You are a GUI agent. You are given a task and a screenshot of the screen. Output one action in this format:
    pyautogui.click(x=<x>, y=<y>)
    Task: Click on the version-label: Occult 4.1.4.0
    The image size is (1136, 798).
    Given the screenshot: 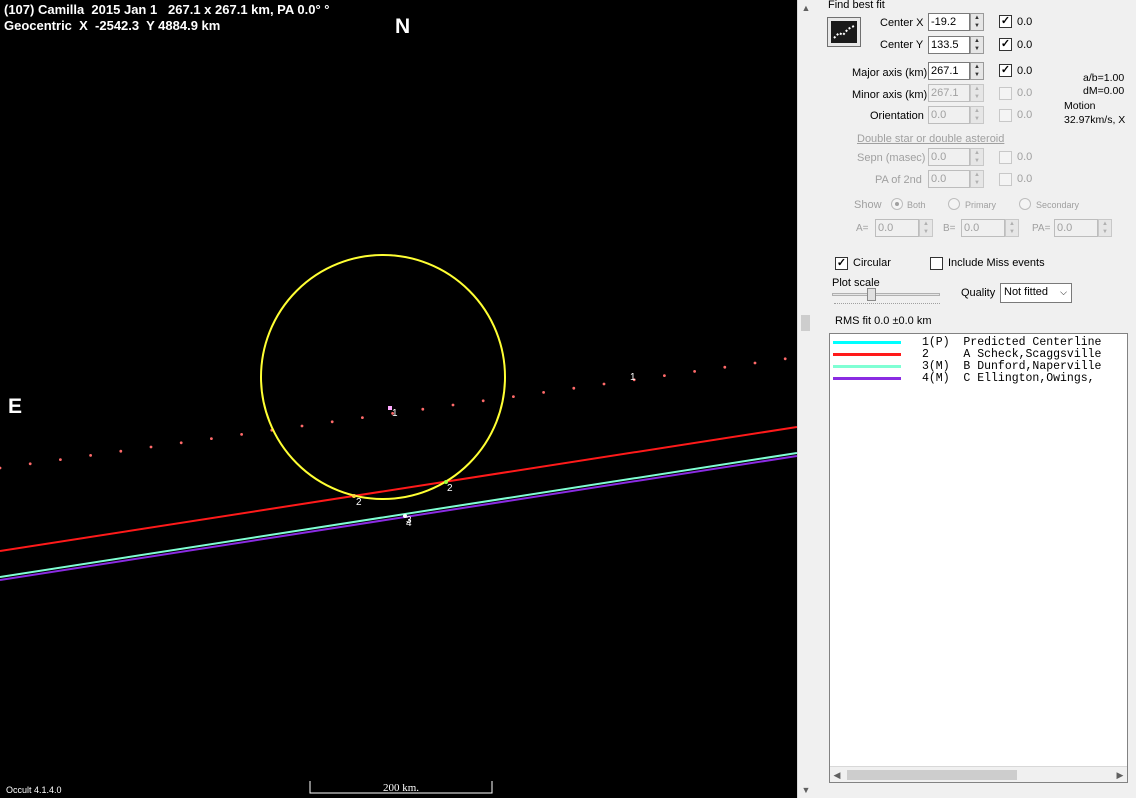 What is the action you would take?
    pyautogui.click(x=34, y=790)
    